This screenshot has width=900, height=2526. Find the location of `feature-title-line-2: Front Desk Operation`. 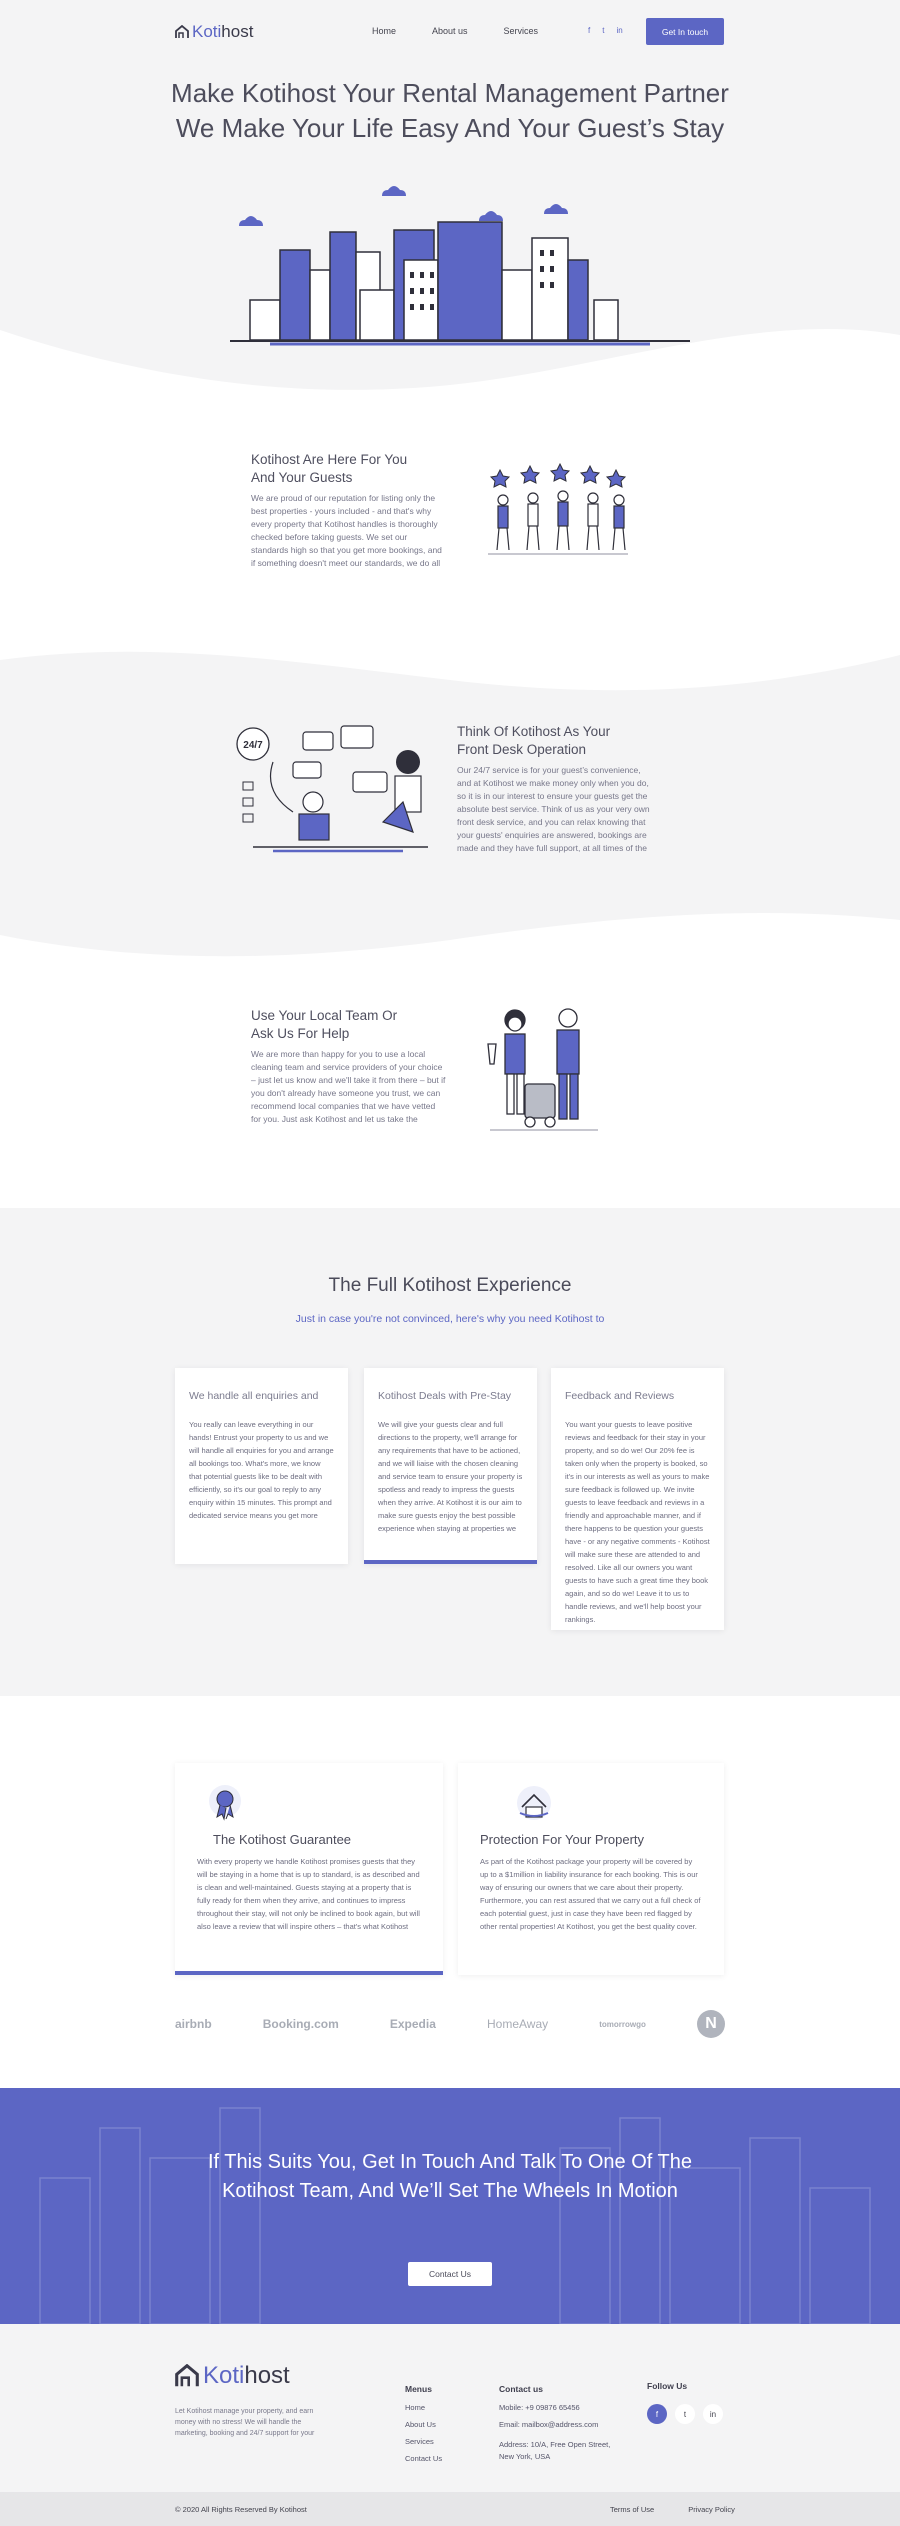

feature-title-line-2: Front Desk Operation is located at coordinates (522, 749).